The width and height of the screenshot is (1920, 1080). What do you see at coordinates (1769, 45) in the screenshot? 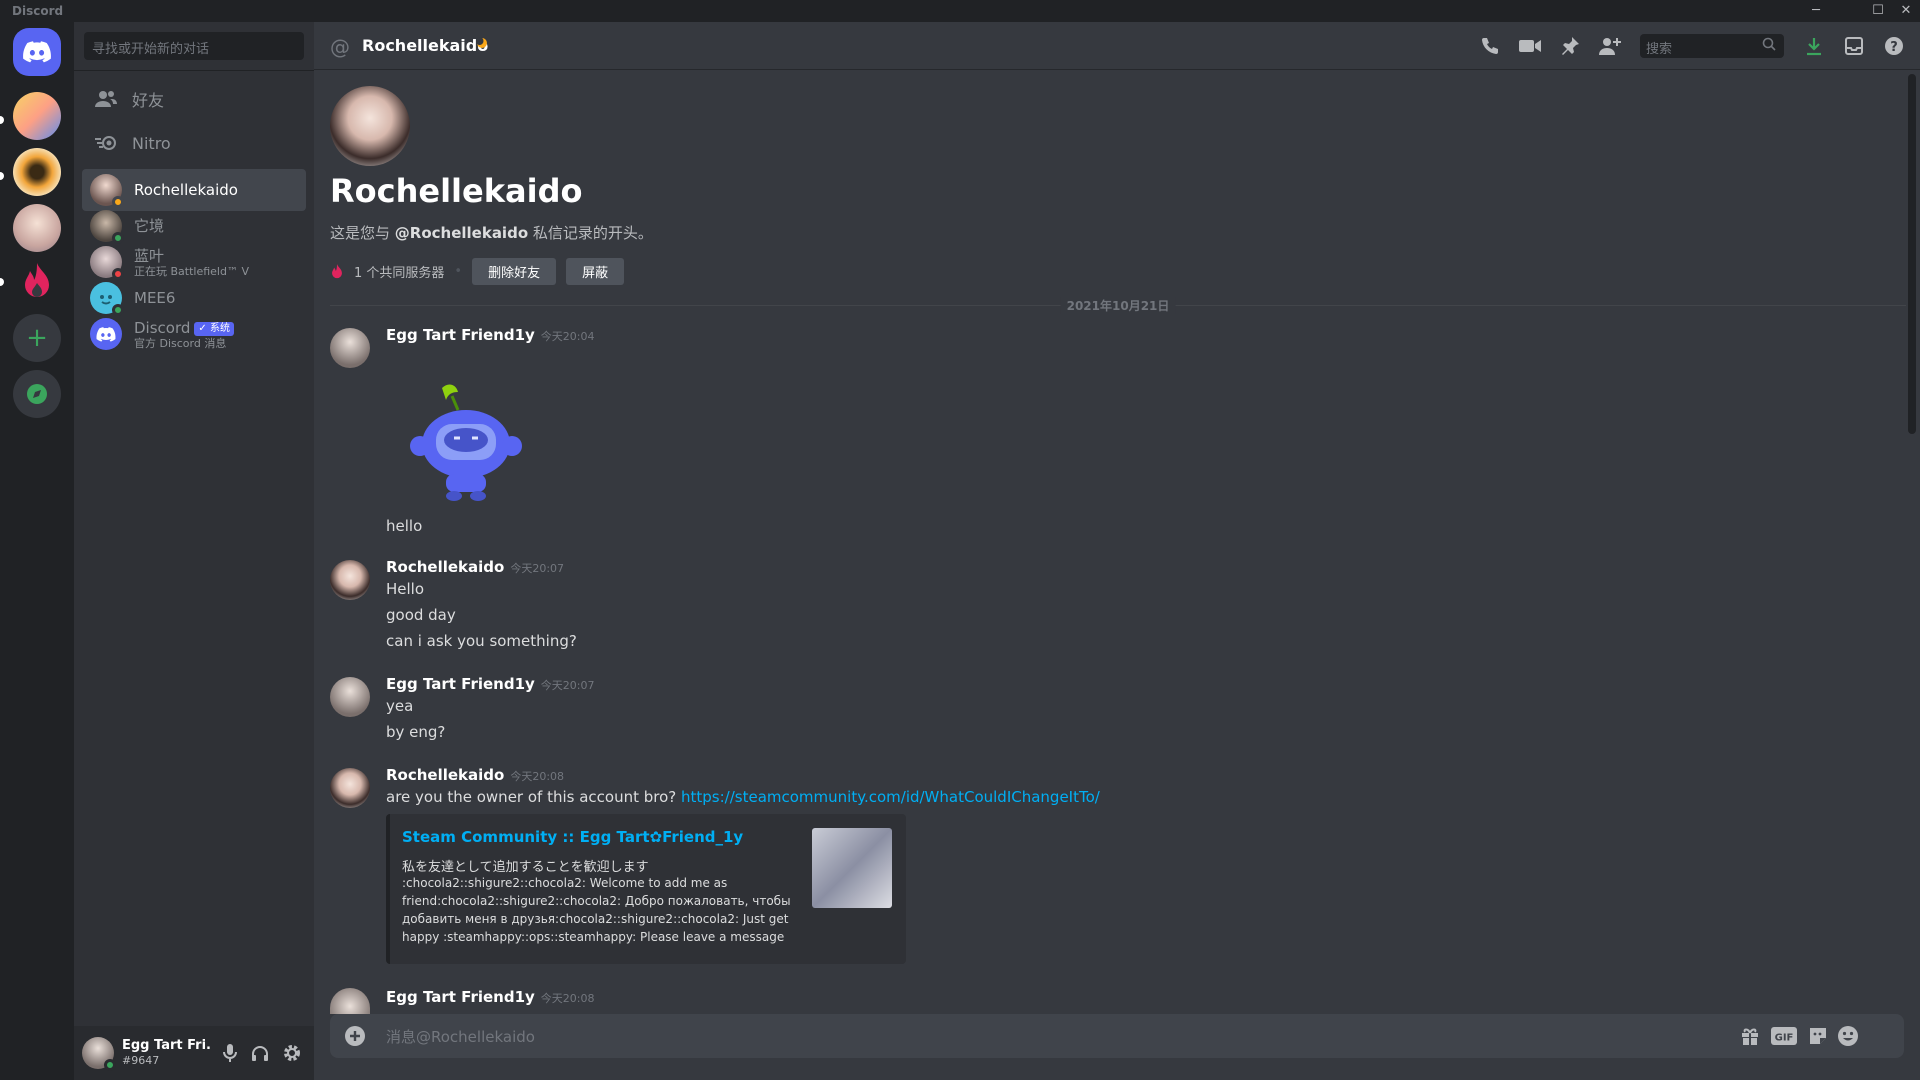
I see `search-icon` at bounding box center [1769, 45].